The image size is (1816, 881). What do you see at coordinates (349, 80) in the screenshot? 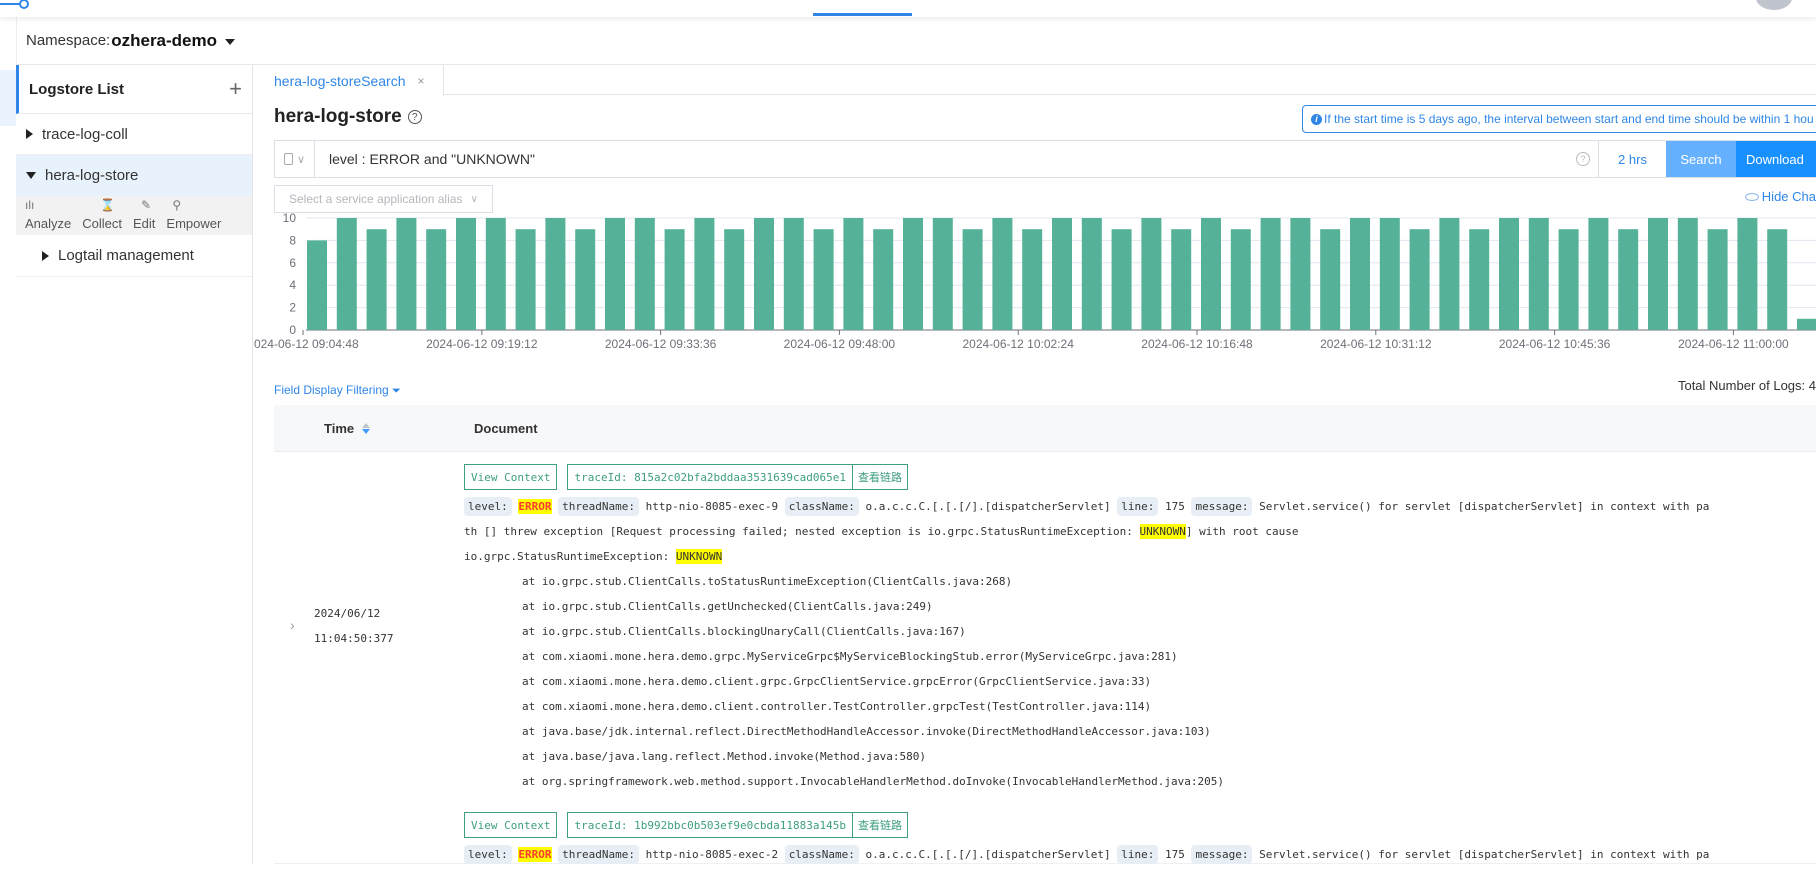
I see `tab-hera-log-store-search: hera-log-storeSearch ×` at bounding box center [349, 80].